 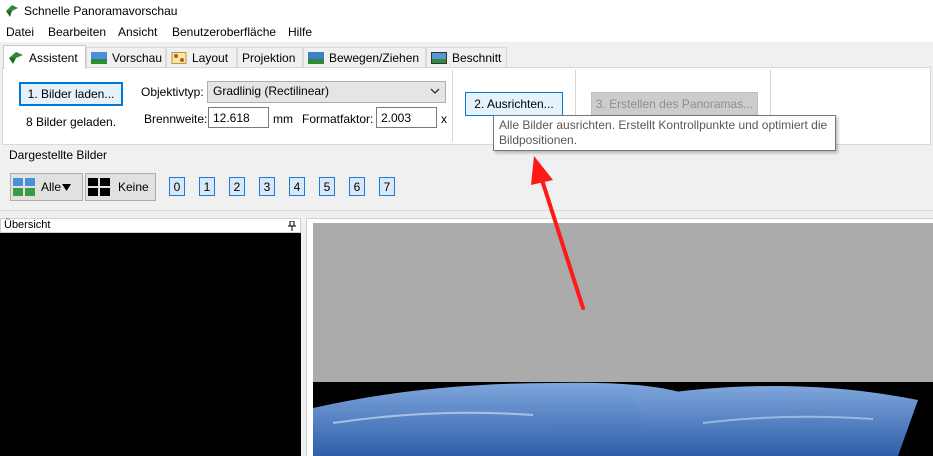 I want to click on image-toggle-4: 4, so click(x=297, y=186).